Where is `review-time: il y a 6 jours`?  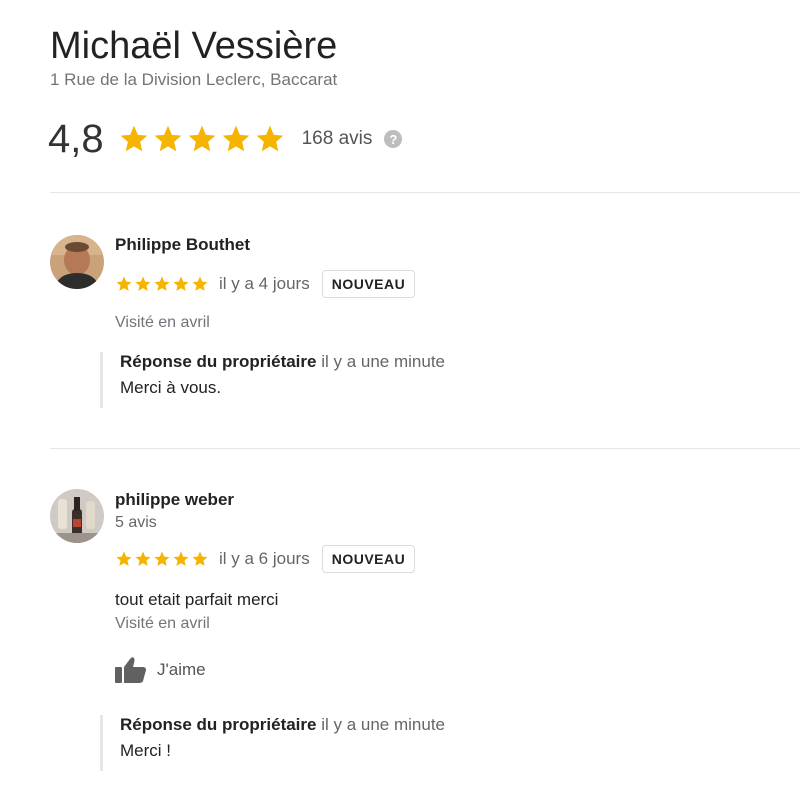 review-time: il y a 6 jours is located at coordinates (264, 558).